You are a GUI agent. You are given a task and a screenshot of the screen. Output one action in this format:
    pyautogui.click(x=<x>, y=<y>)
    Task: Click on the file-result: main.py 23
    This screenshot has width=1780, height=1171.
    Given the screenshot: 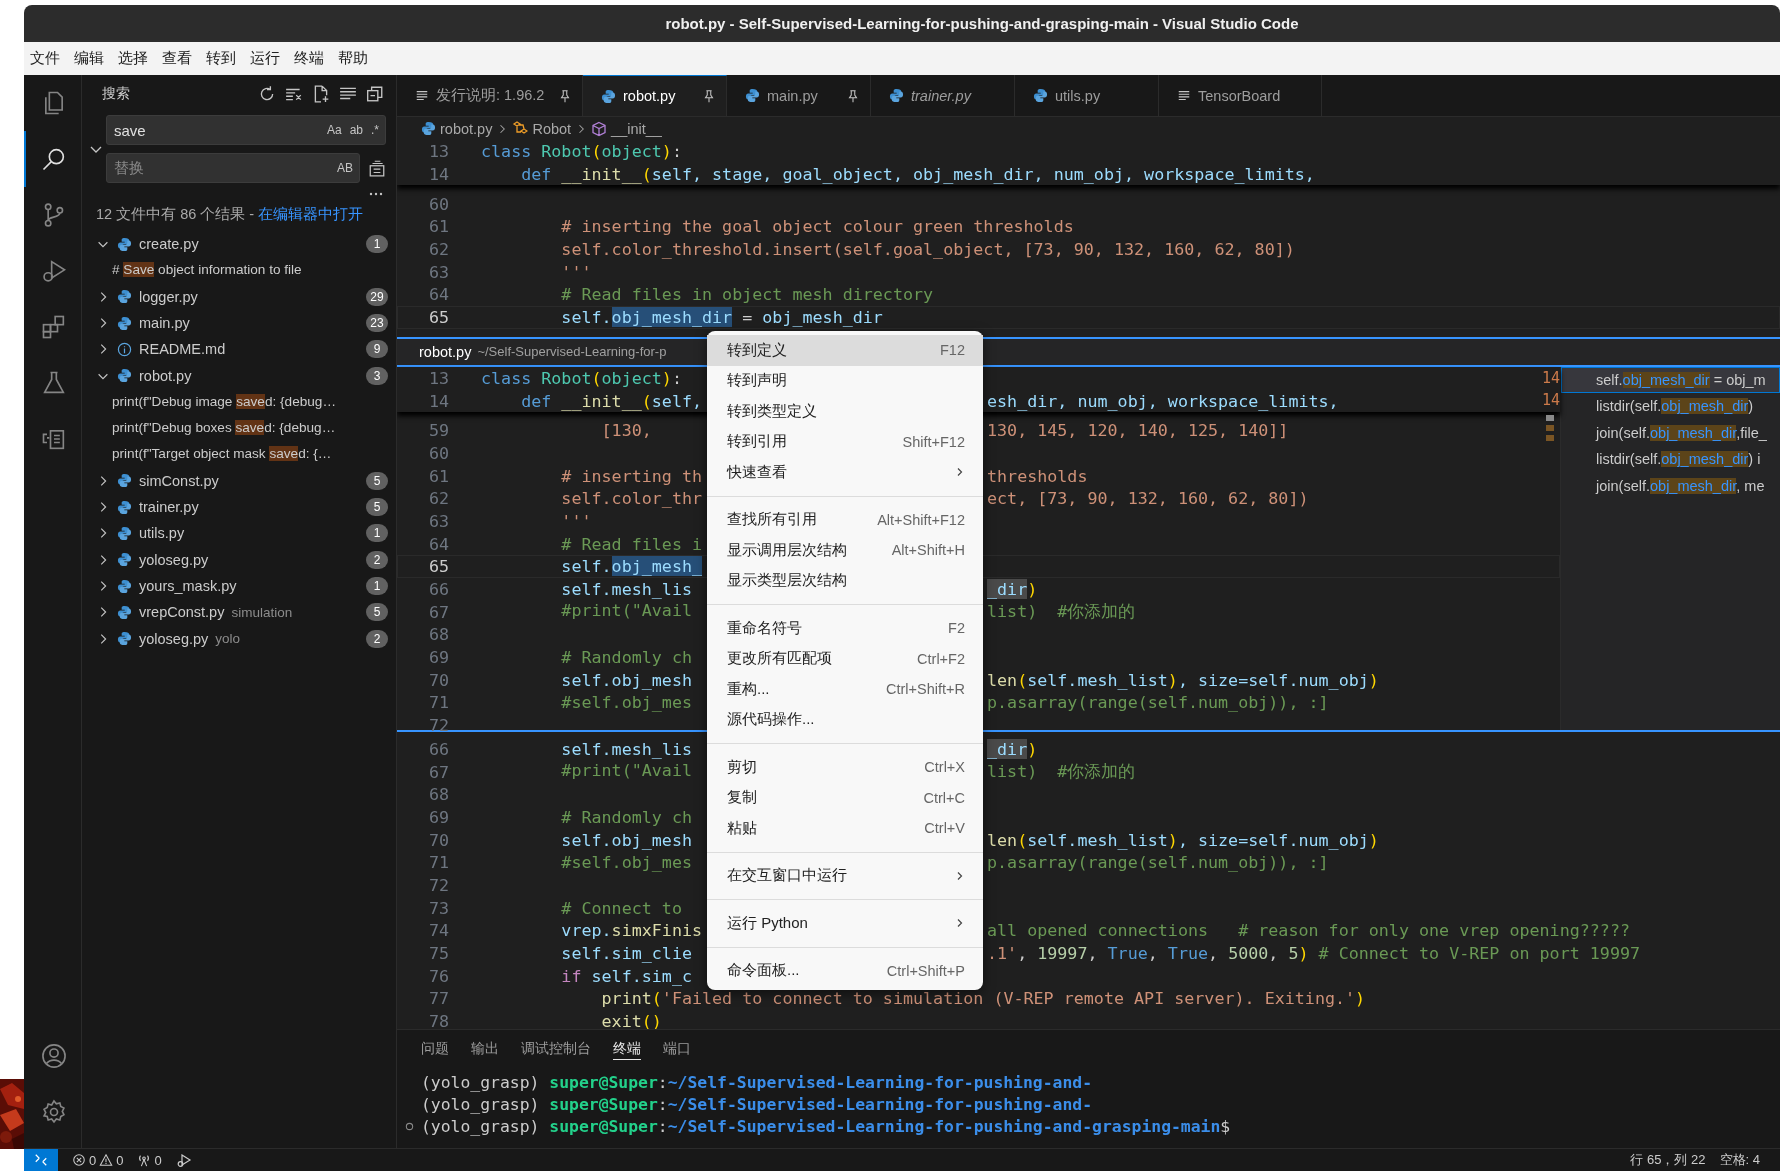 What is the action you would take?
    pyautogui.click(x=239, y=323)
    